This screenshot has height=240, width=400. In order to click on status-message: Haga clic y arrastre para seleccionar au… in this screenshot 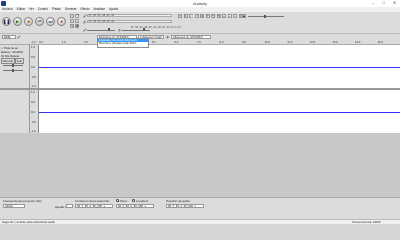, I will do `click(29, 222)`.